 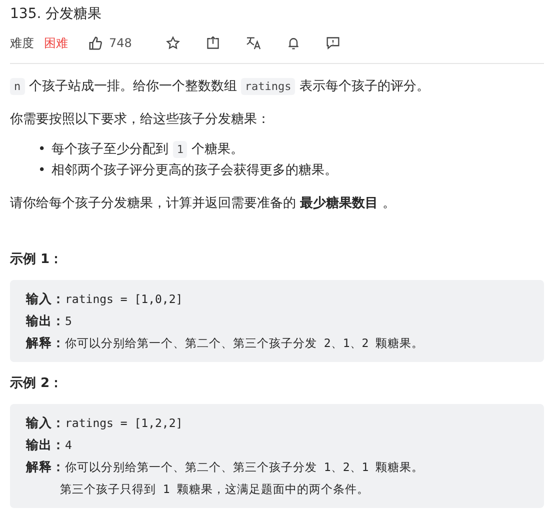 What do you see at coordinates (110, 43) in the screenshot?
I see `like-button: 748` at bounding box center [110, 43].